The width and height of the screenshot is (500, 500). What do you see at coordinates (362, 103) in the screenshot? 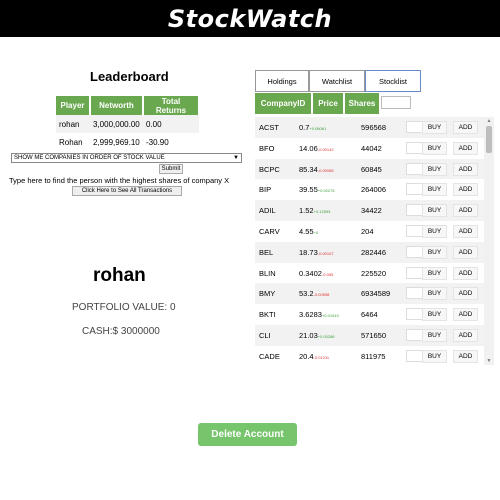
I see `column-shares: Shares` at bounding box center [362, 103].